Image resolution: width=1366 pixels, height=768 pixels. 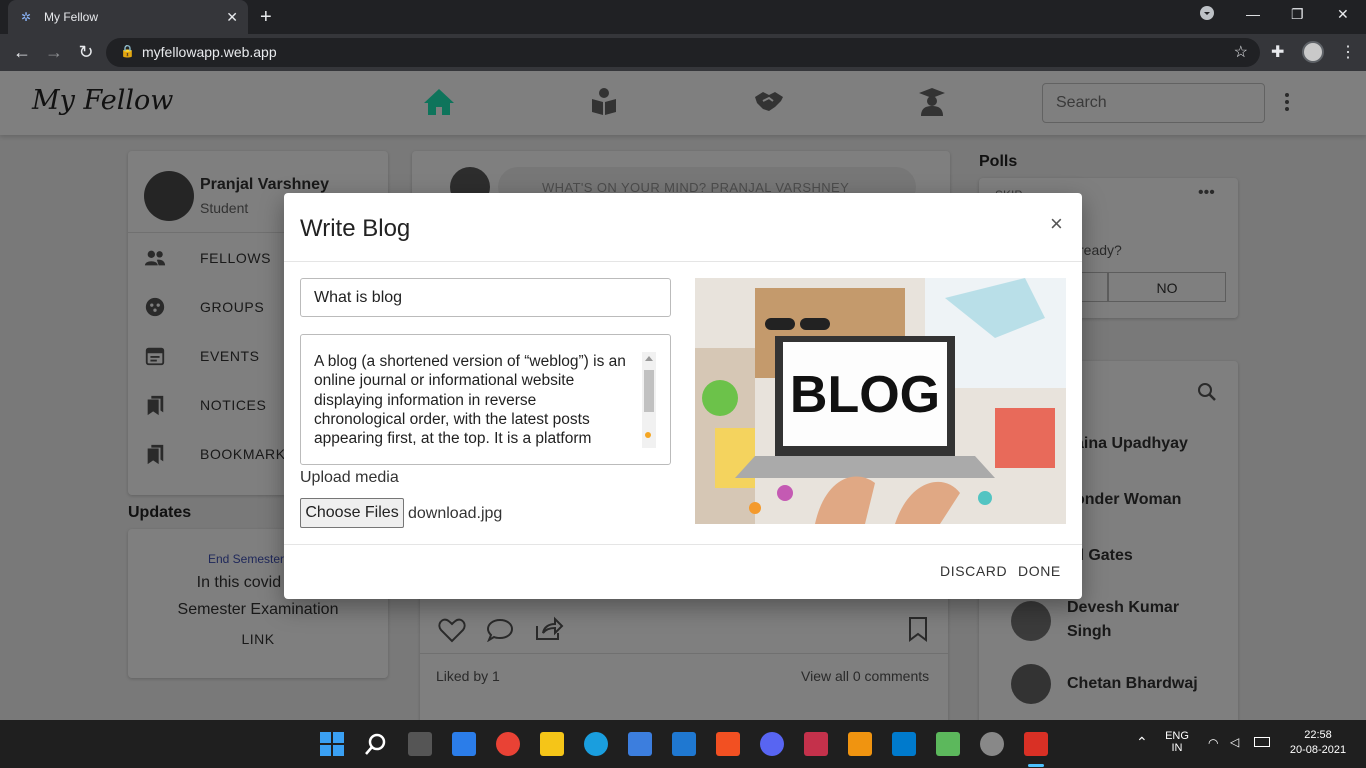 I want to click on close-window-icon: ✕, so click(x=1343, y=14).